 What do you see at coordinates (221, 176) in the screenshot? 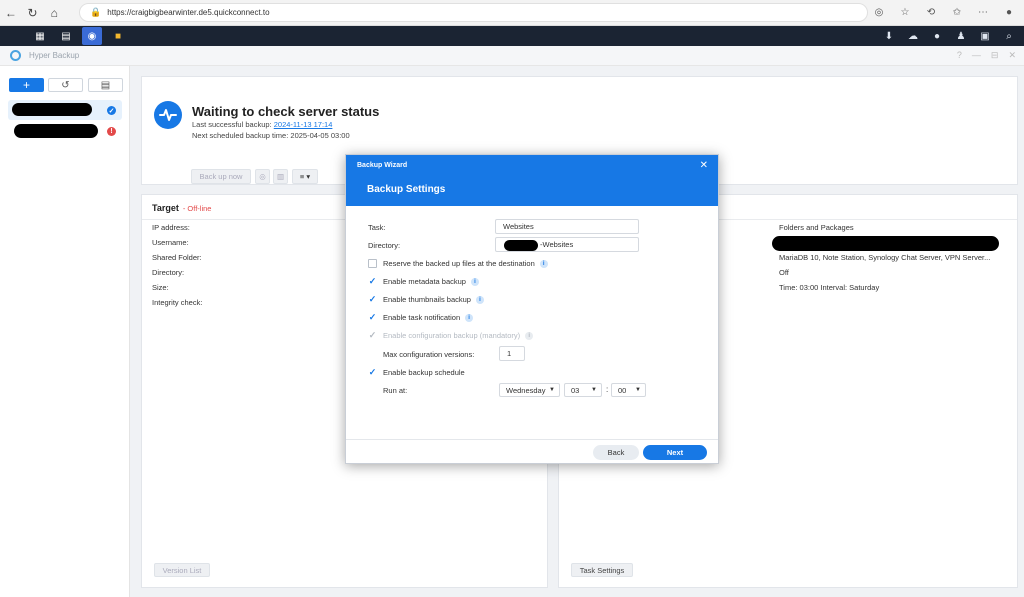
I see `backup-now-button: Back up now` at bounding box center [221, 176].